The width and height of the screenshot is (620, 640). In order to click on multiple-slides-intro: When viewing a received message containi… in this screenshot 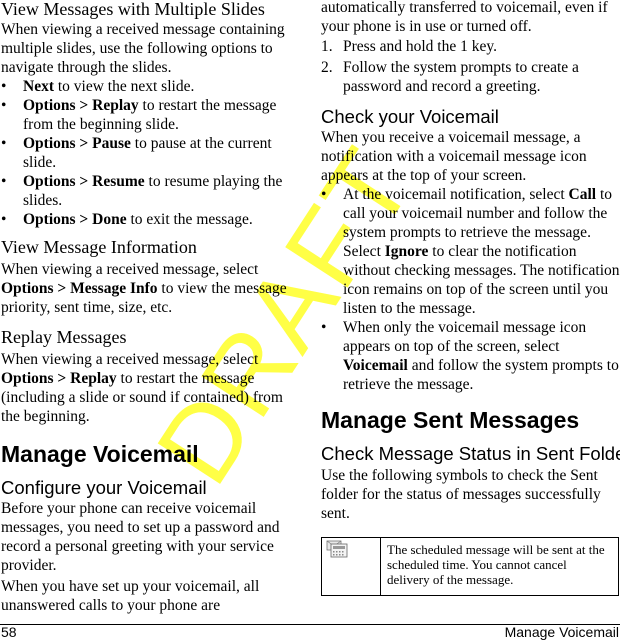, I will do `click(143, 48)`.